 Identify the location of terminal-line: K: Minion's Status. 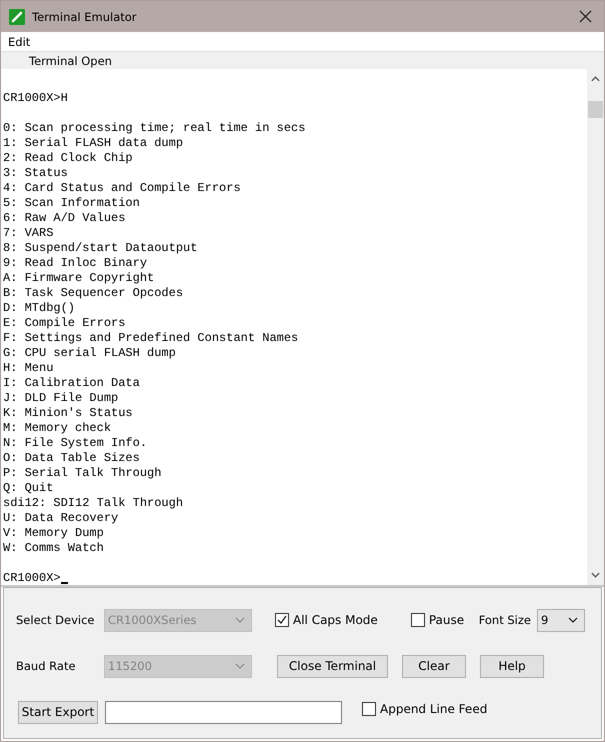
(68, 413).